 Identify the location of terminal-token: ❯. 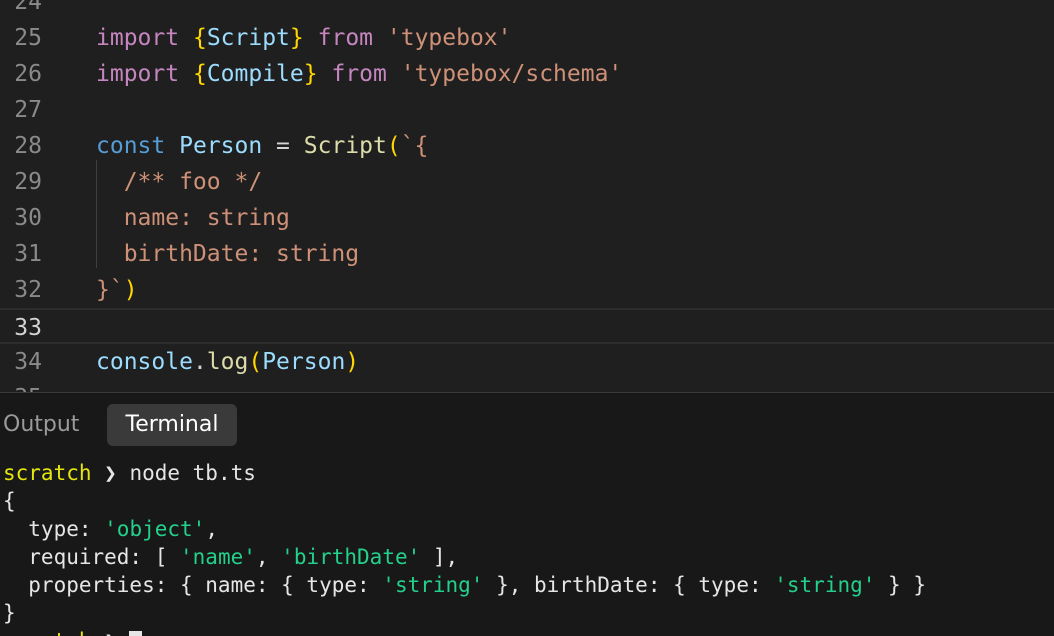
(111, 632).